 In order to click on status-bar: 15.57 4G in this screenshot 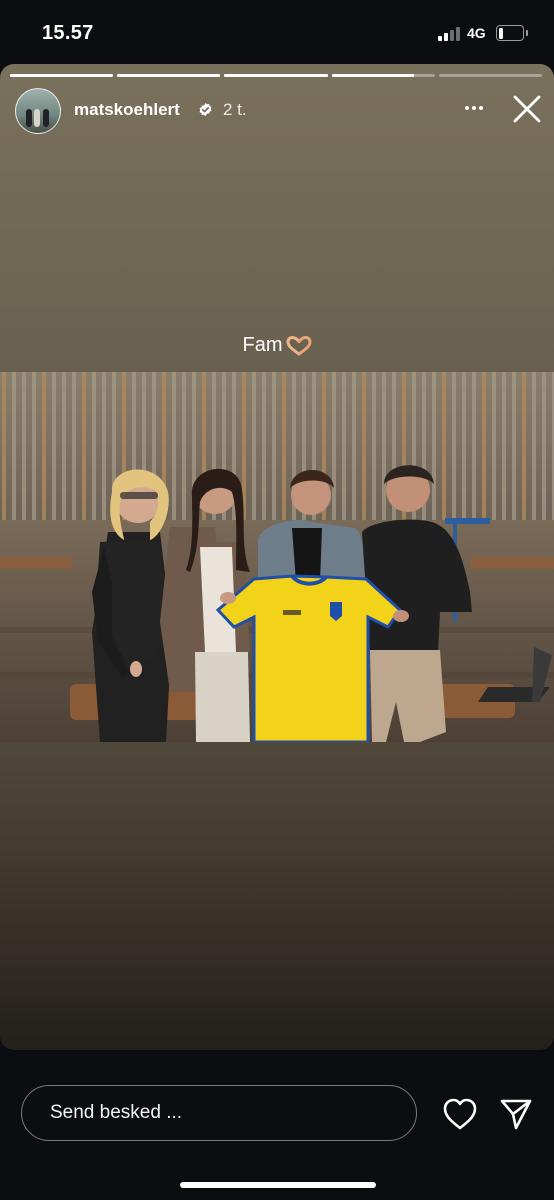, I will do `click(277, 32)`.